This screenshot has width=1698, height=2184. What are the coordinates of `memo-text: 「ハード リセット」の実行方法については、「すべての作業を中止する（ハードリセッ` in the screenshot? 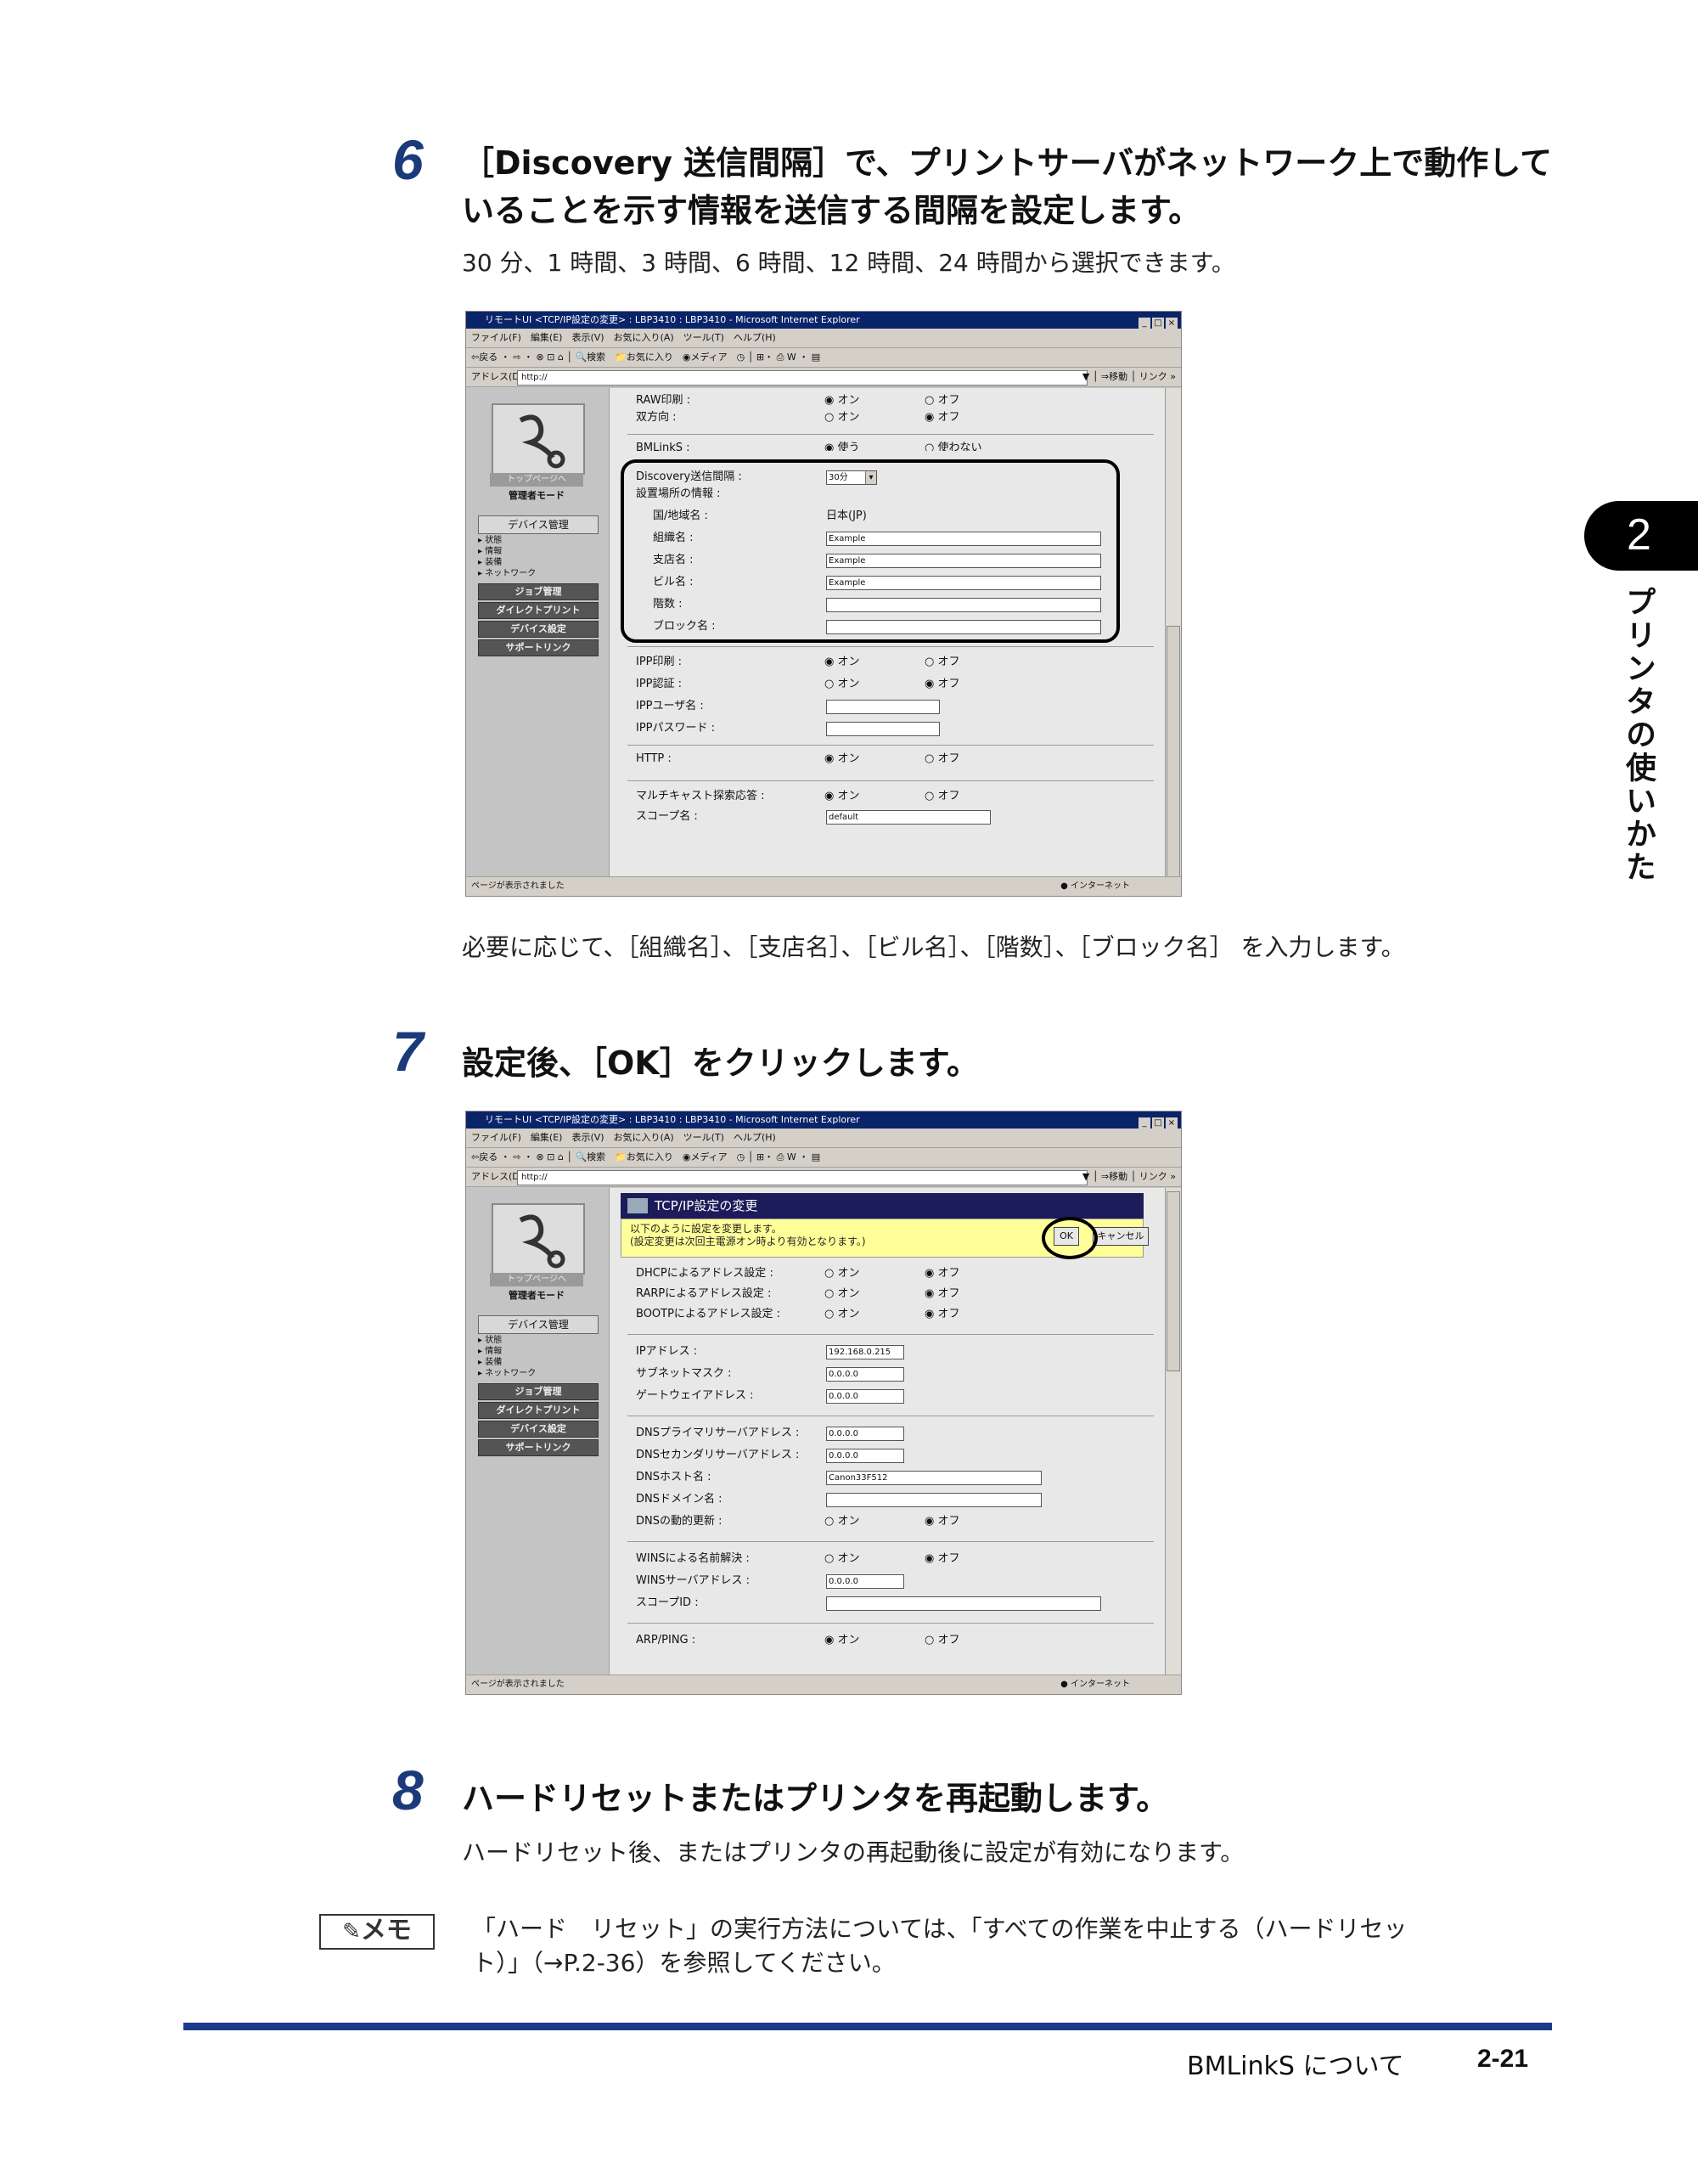 It's located at (940, 1929).